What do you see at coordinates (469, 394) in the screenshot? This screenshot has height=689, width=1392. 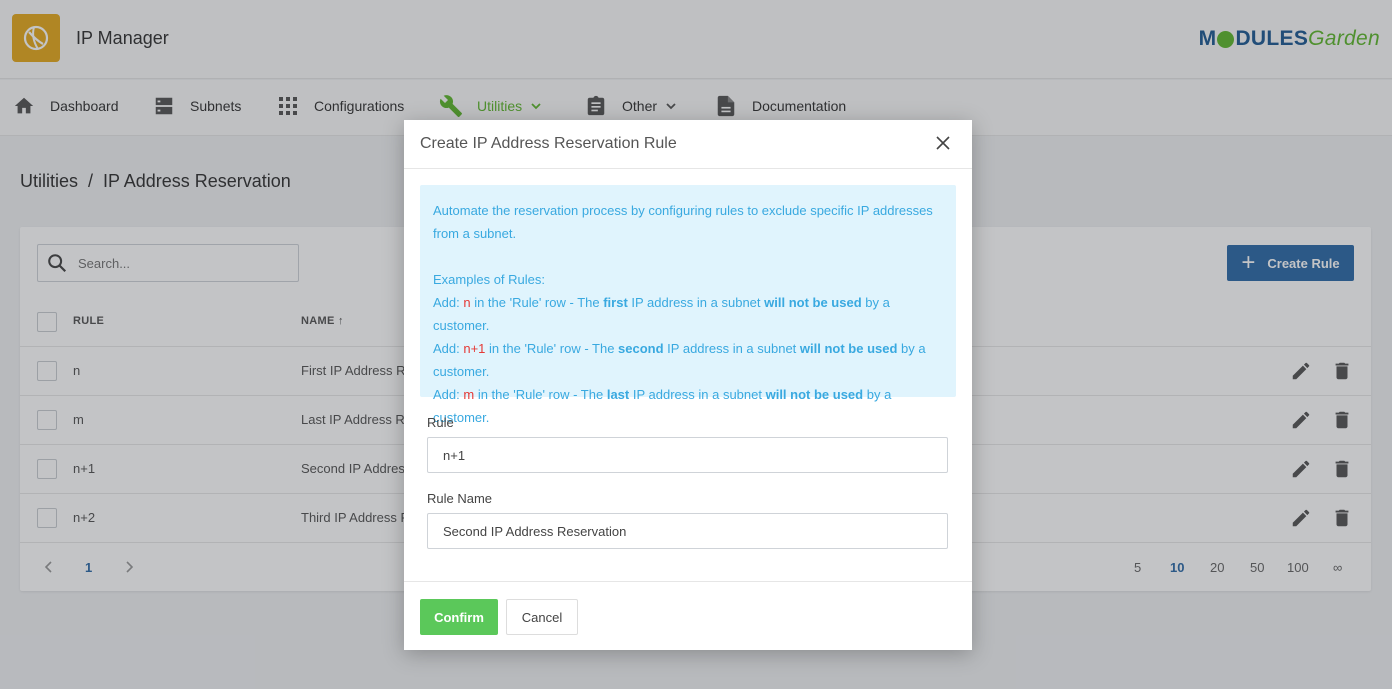 I see `example-var: m` at bounding box center [469, 394].